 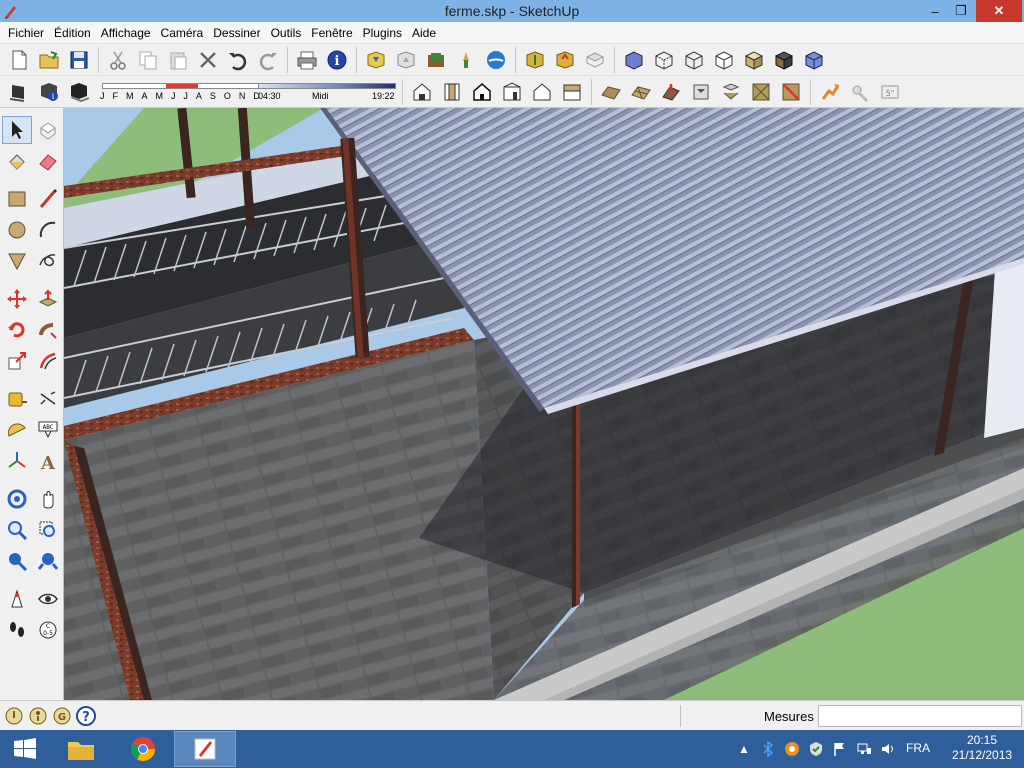 I want to click on undo-icon, so click(x=238, y=60).